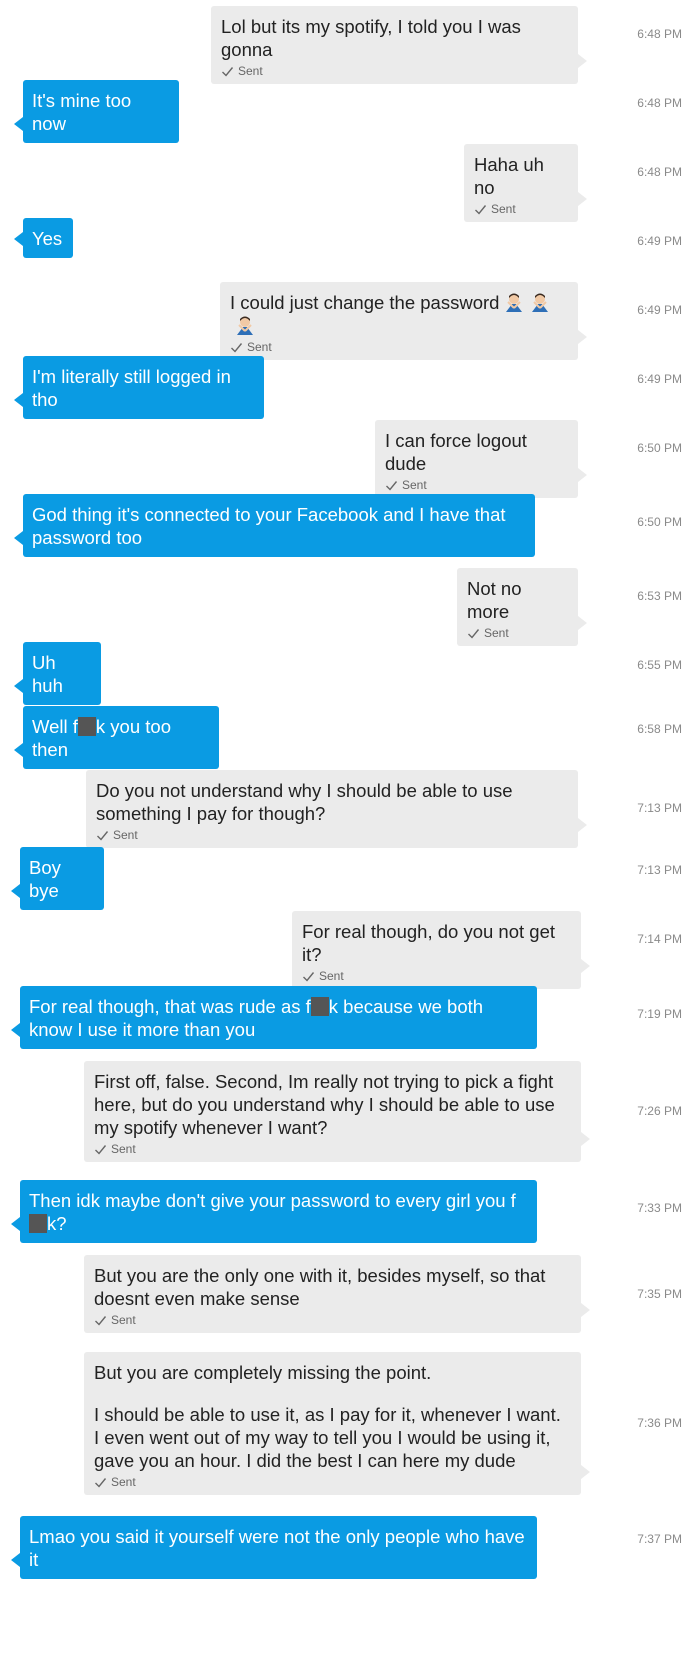  I want to click on message-row: Not no more Sent 6:53 PM, so click(350, 607).